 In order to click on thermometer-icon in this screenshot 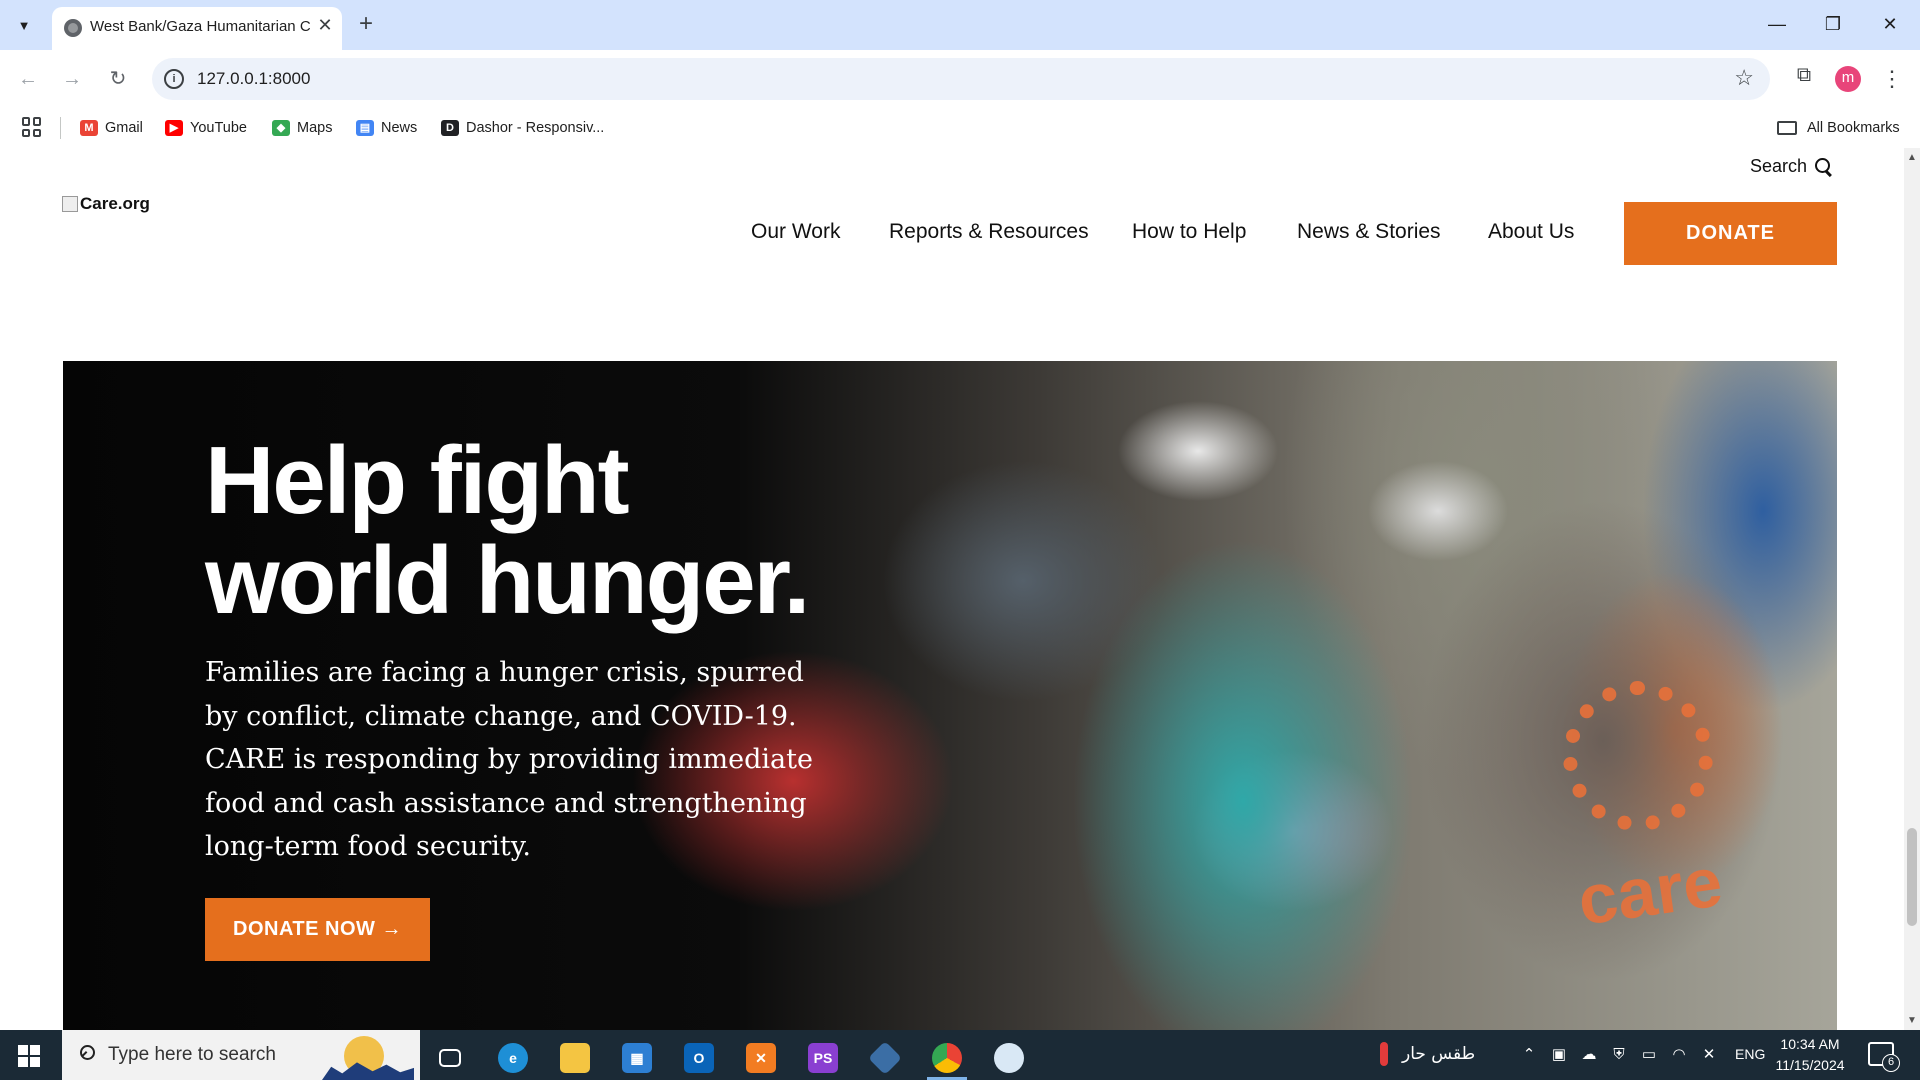, I will do `click(1384, 1054)`.